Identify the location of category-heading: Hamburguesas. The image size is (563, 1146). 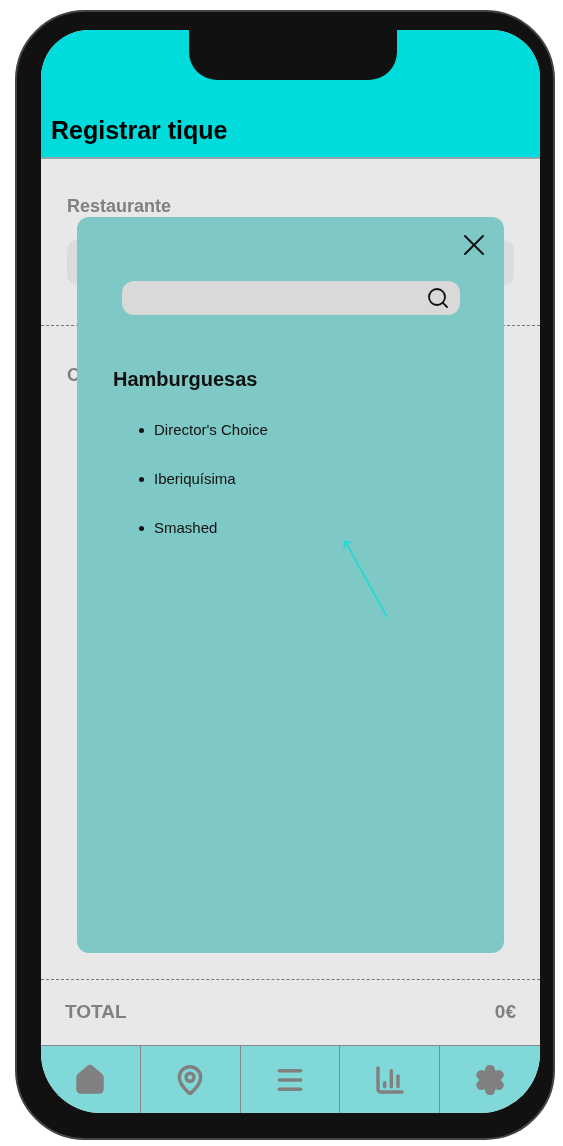
(186, 379).